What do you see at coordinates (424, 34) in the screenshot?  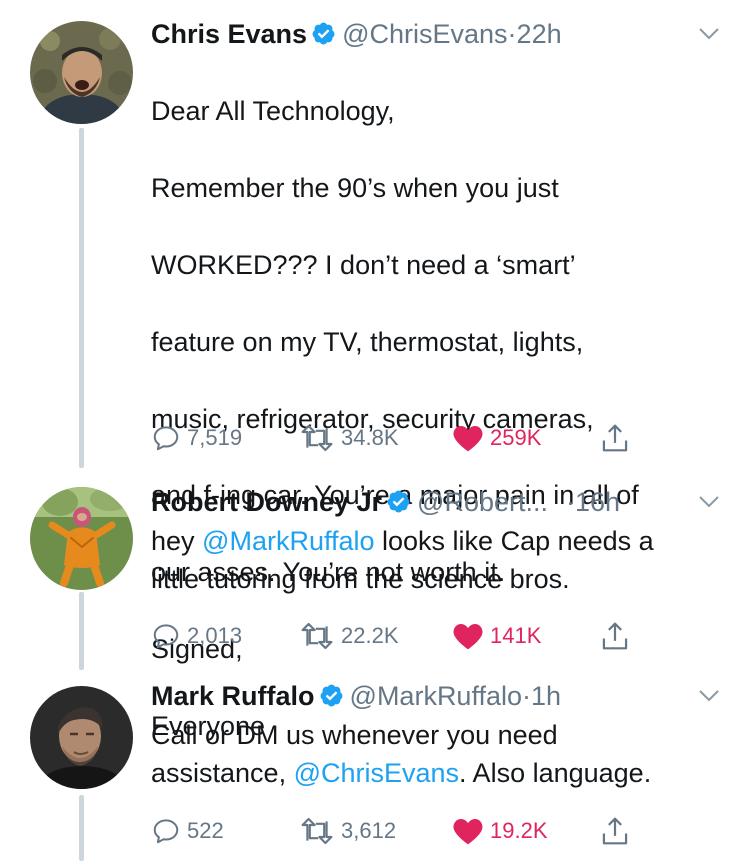 I see `handle: @ChrisEvans` at bounding box center [424, 34].